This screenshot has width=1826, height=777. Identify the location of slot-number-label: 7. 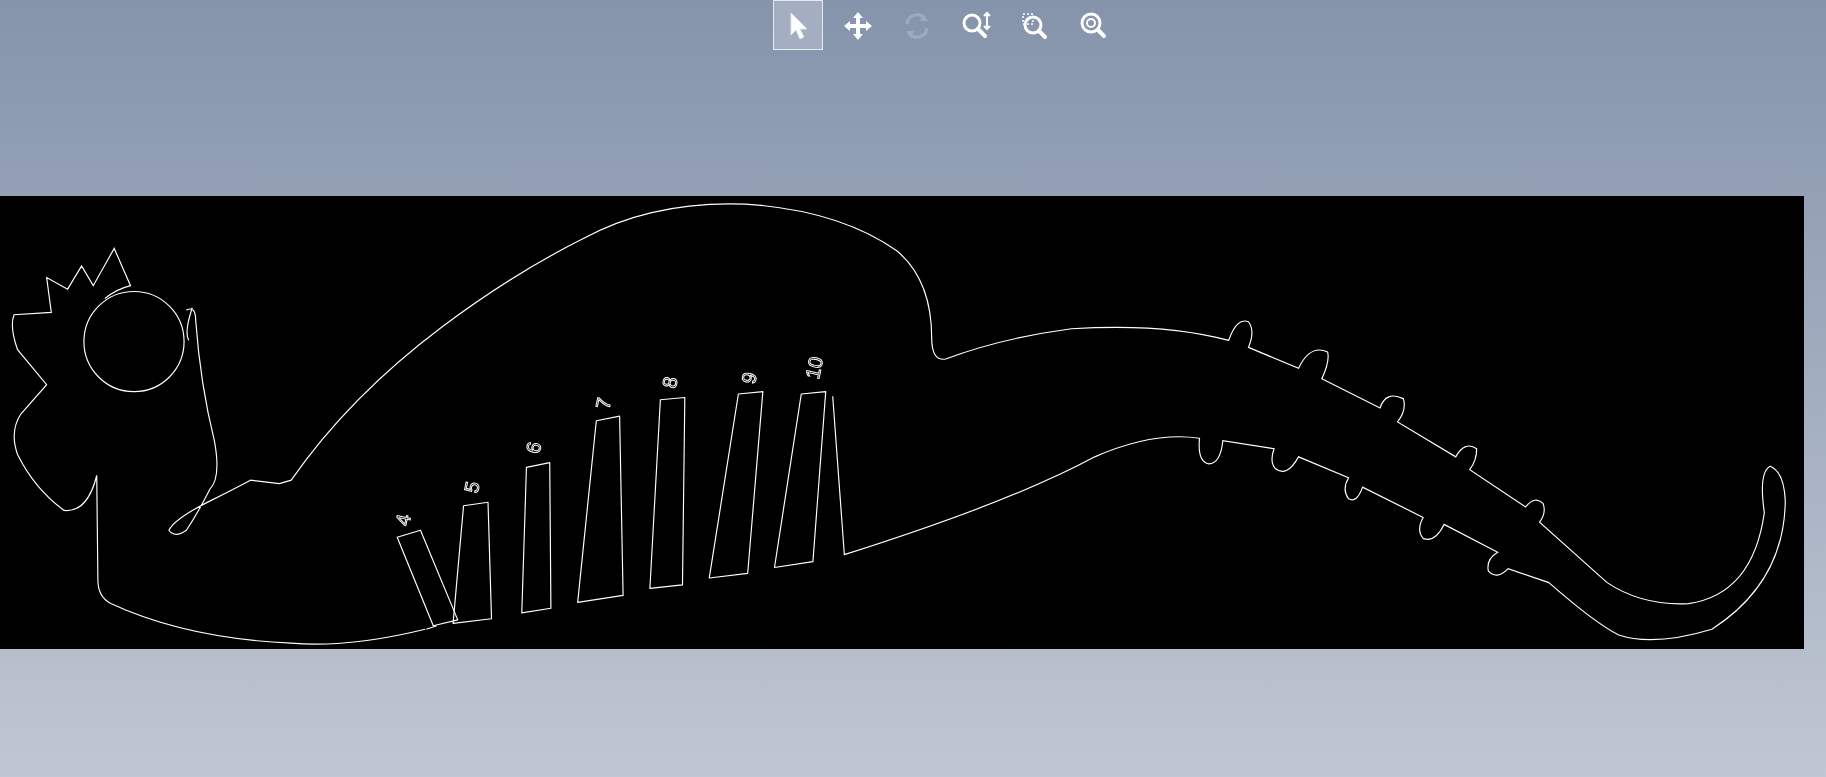
(603, 403).